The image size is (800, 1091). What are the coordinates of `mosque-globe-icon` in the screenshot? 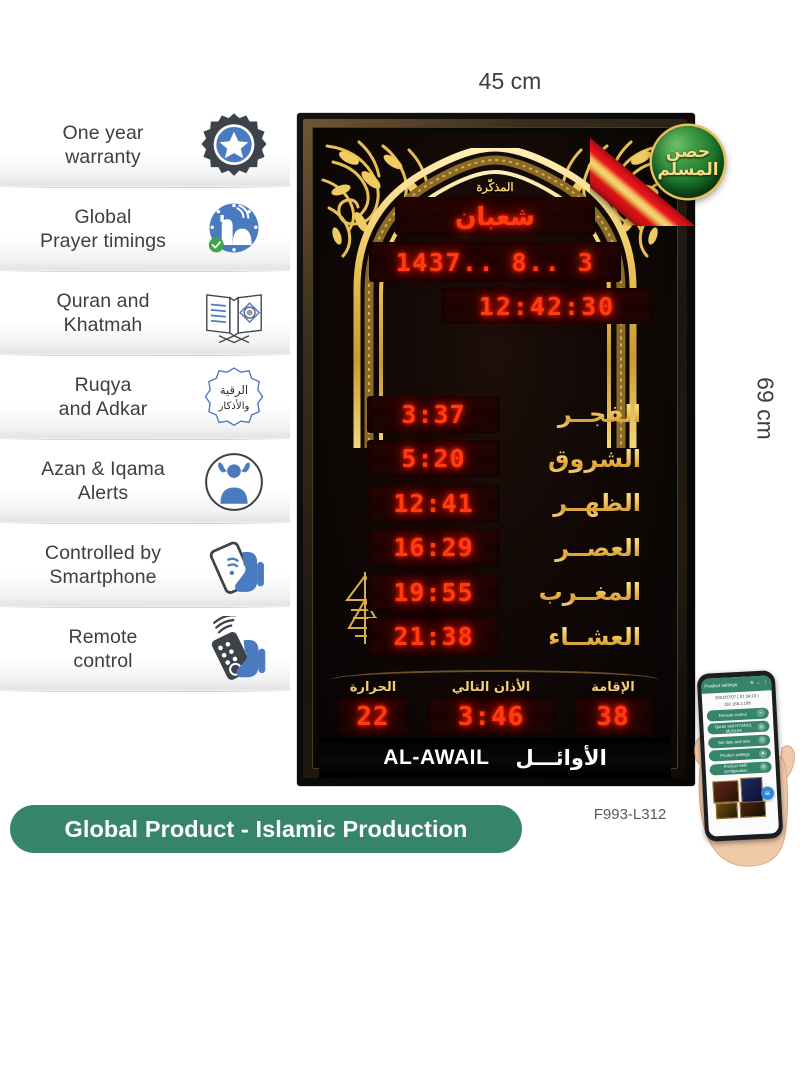 It's located at (234, 230).